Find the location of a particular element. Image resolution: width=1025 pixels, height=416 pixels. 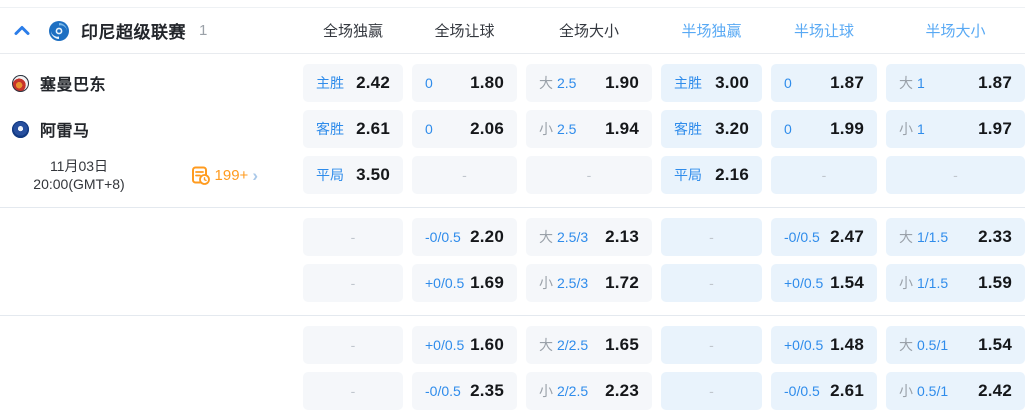

odds-cell: 大 1 1.87 is located at coordinates (955, 83).